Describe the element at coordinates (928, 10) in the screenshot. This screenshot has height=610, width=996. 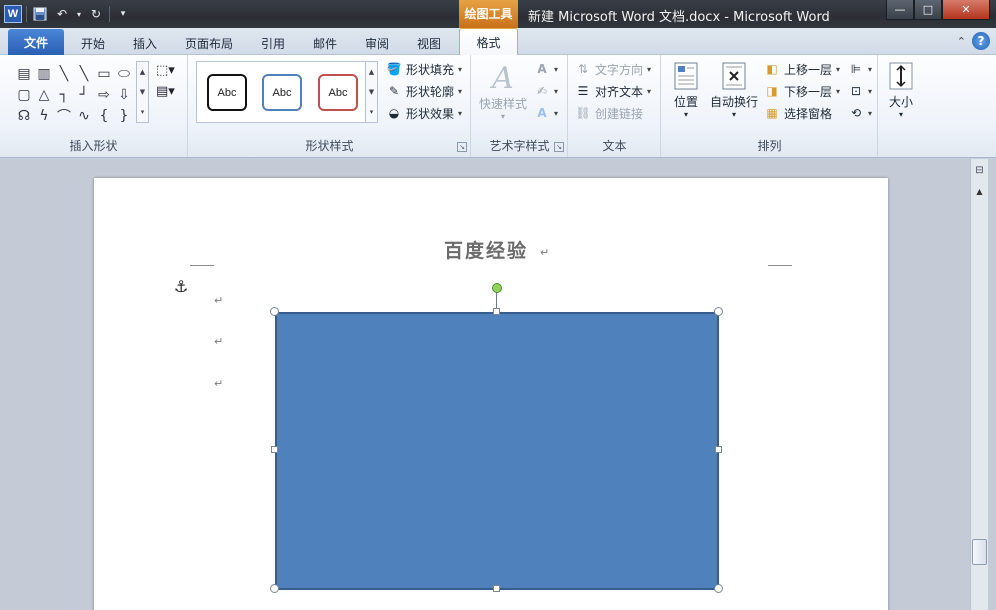
I see `maximize-button: □` at that location.